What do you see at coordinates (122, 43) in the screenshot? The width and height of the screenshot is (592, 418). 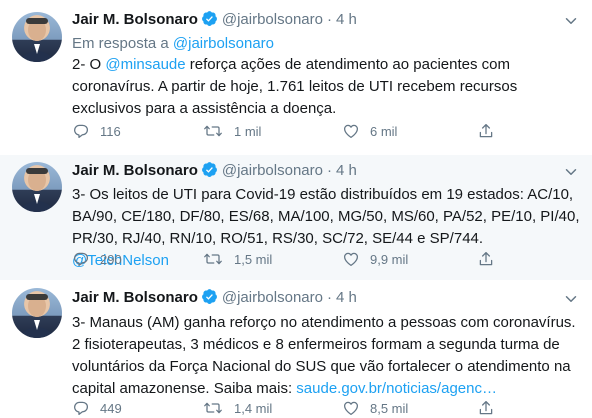 I see `reply-prefix: Em resposta a` at bounding box center [122, 43].